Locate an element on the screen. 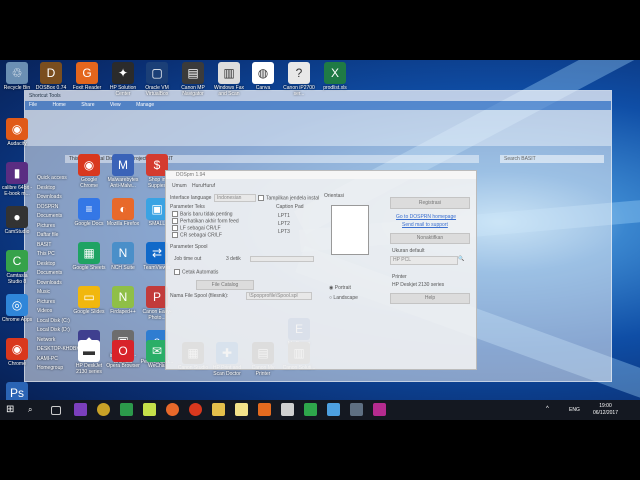 Image resolution: width=640 pixels, height=480 pixels. interface-language-select: Indonesian is located at coordinates (235, 198).